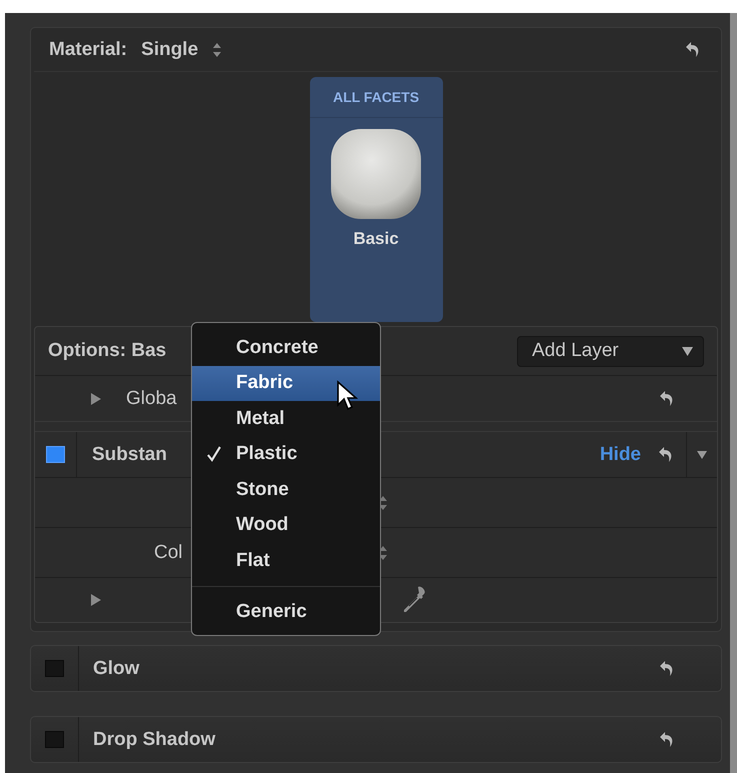 This screenshot has width=737, height=773. What do you see at coordinates (107, 351) in the screenshot?
I see `options-label: Options: Bas` at bounding box center [107, 351].